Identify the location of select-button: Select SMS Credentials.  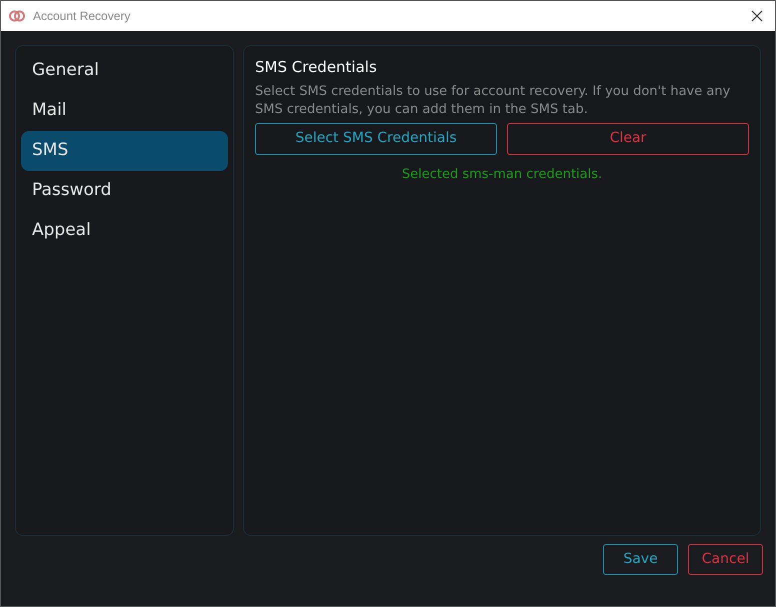
(376, 138).